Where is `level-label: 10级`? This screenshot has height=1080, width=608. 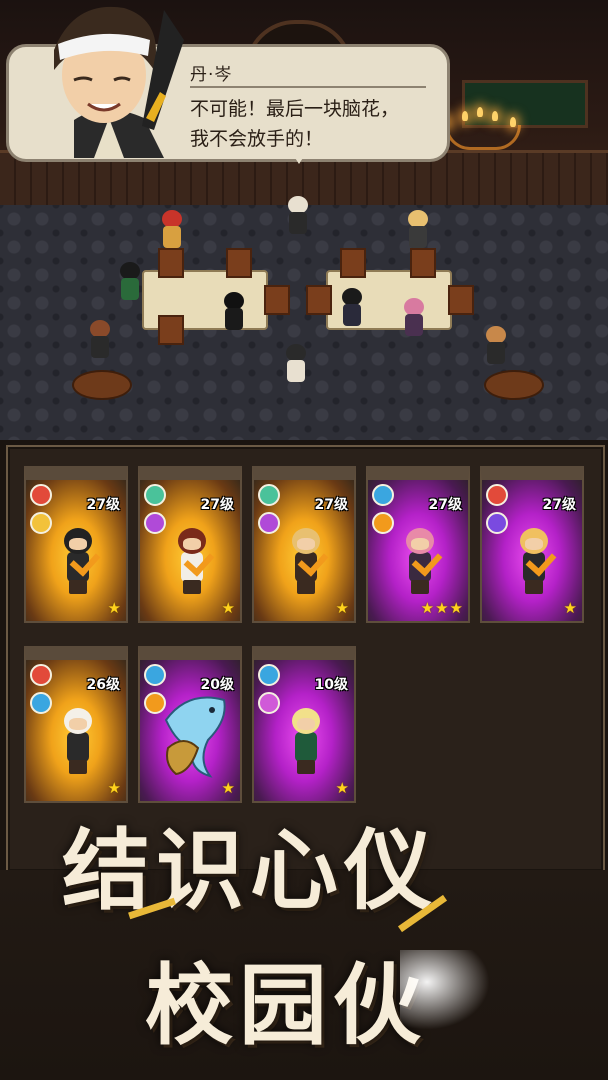
level-label: 10级 is located at coordinates (331, 685).